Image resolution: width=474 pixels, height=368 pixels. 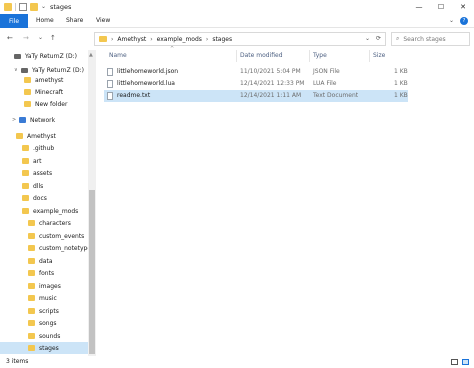 What do you see at coordinates (465, 362) in the screenshot?
I see `large-icons-view-icon` at bounding box center [465, 362].